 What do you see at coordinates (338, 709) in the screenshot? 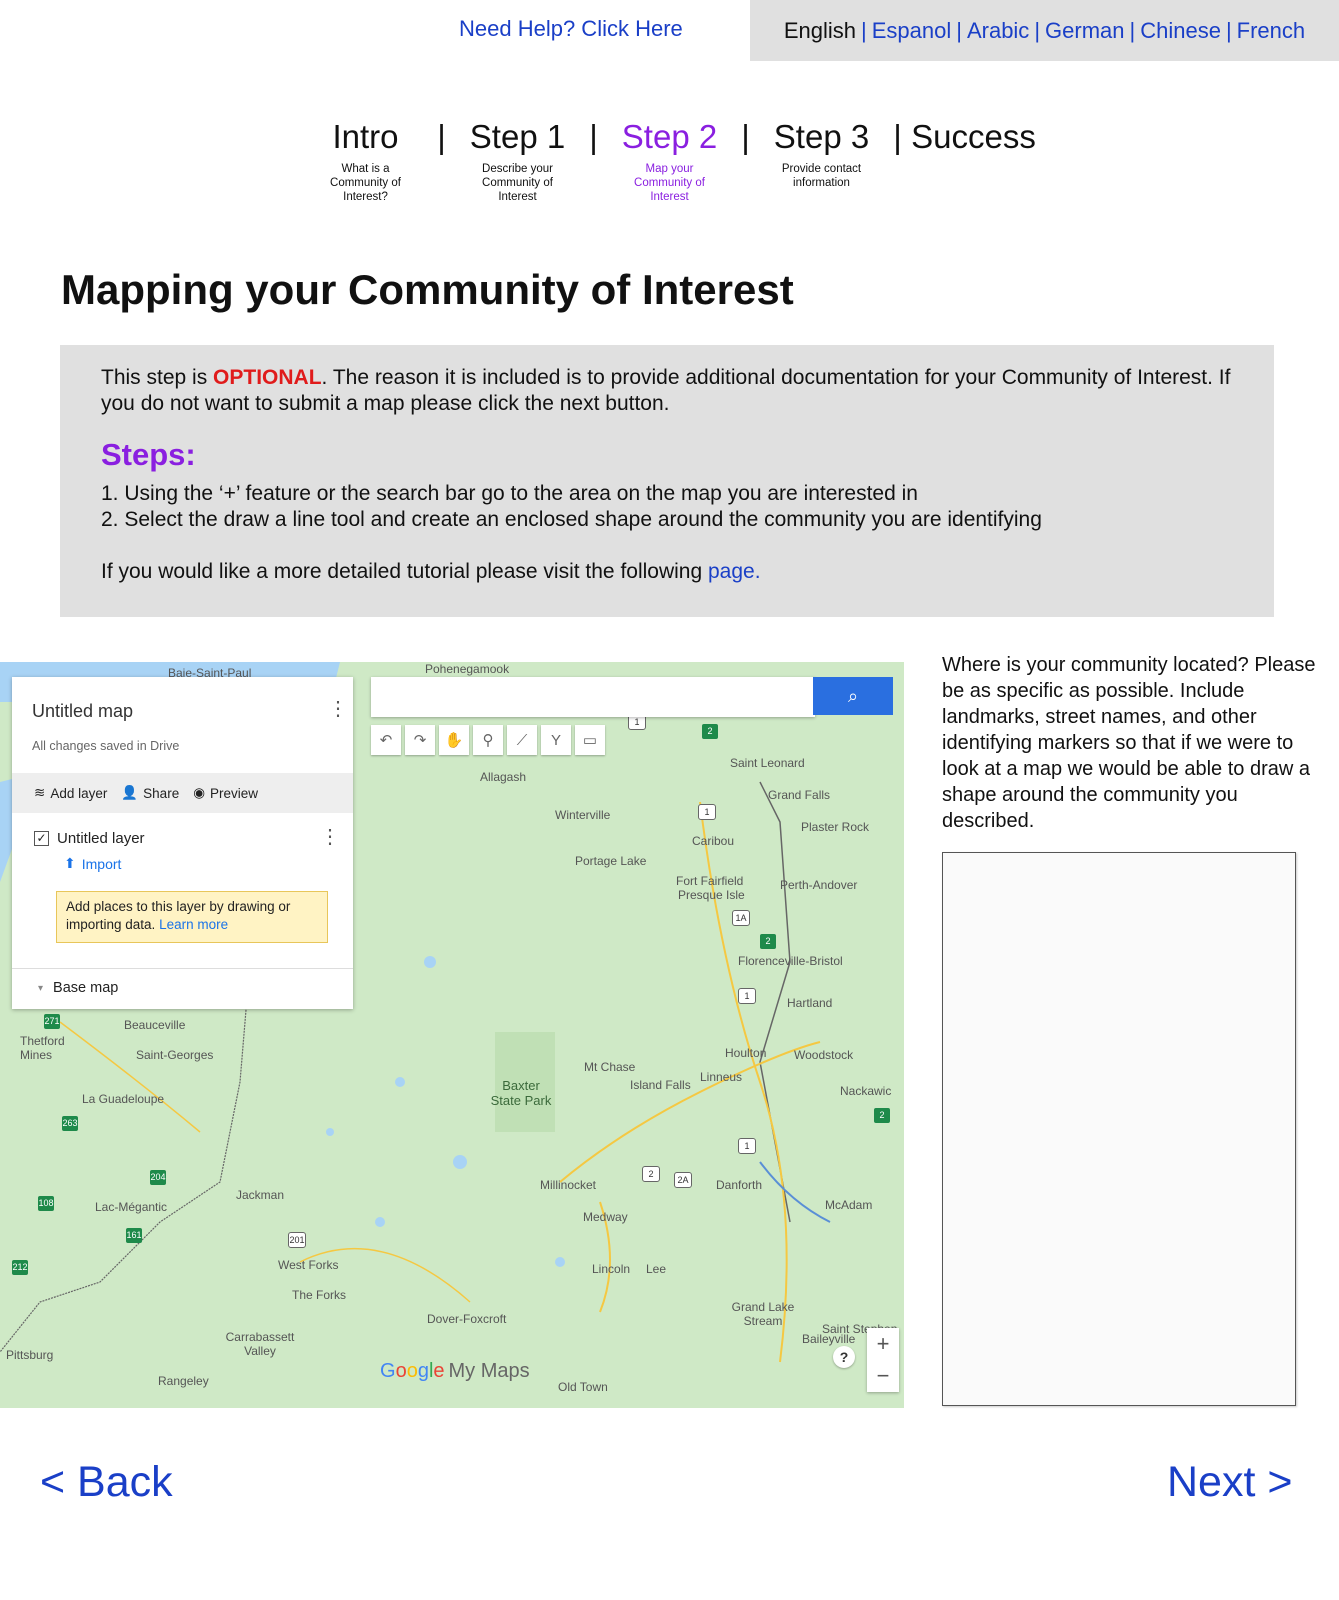
I see `more-options-icon: ⋮` at bounding box center [338, 709].